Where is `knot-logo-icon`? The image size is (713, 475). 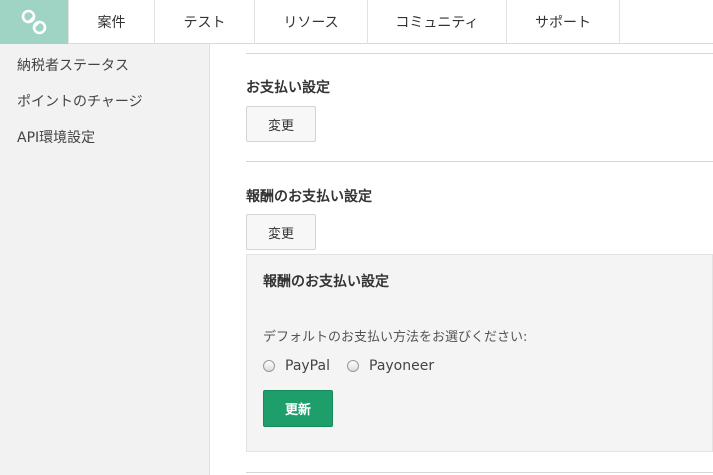
knot-logo-icon is located at coordinates (34, 22).